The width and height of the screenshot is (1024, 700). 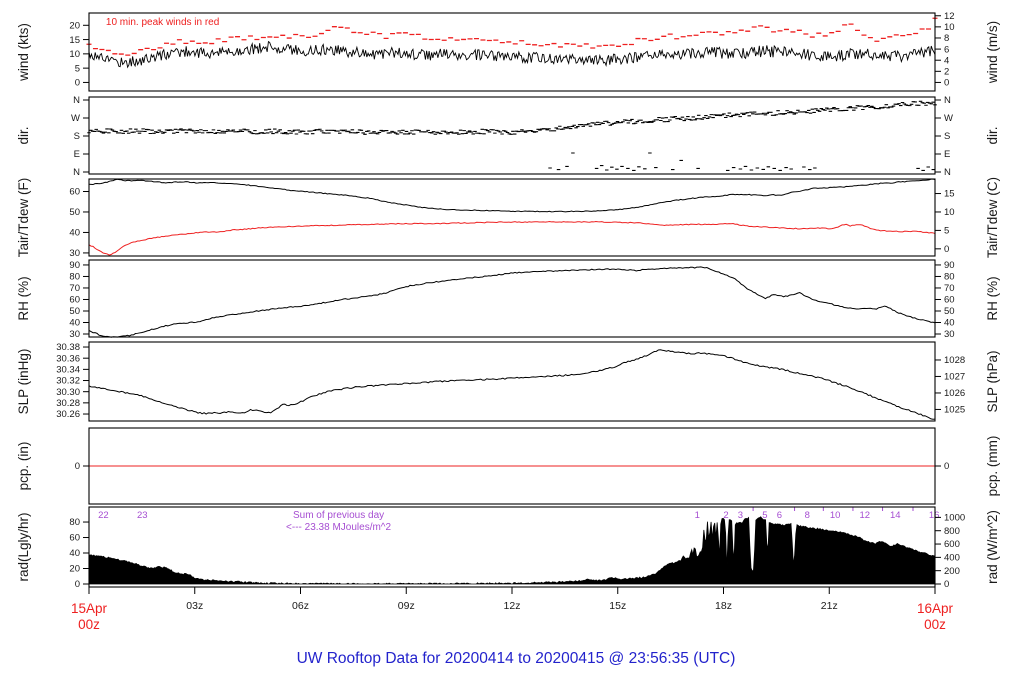 What do you see at coordinates (194, 606) in the screenshot?
I see `x-tick-label: 03z` at bounding box center [194, 606].